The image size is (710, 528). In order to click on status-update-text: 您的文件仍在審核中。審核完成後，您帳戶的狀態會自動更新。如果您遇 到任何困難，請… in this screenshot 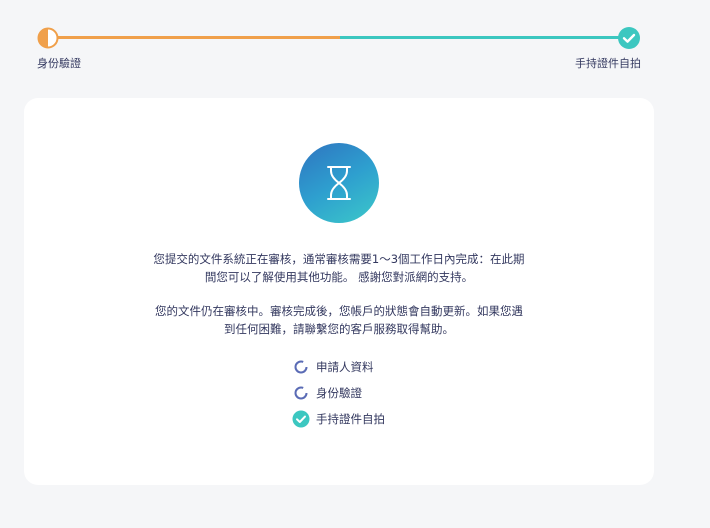, I will do `click(339, 320)`.